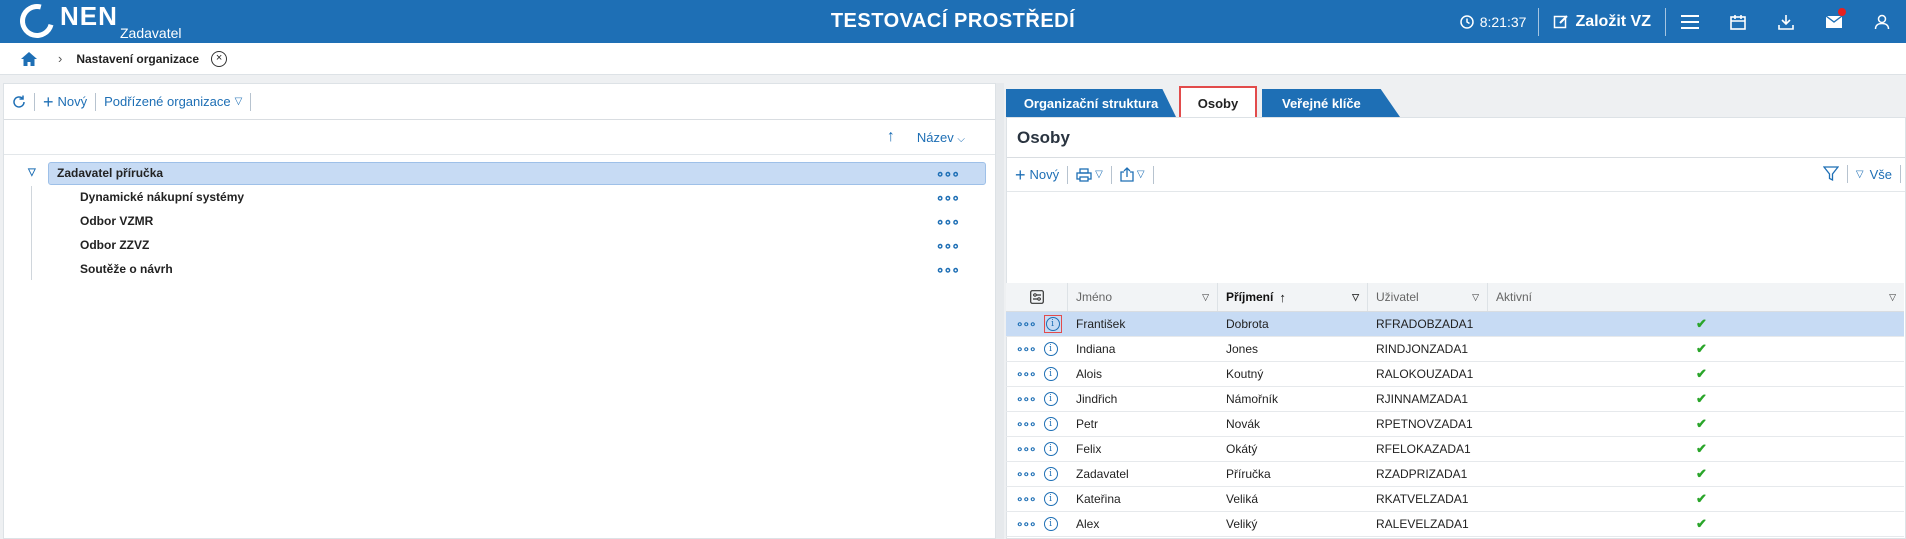 The height and width of the screenshot is (539, 1906). Describe the element at coordinates (1293, 297) in the screenshot. I see `column-header-last-name: Příjmení ↑ ▽` at that location.